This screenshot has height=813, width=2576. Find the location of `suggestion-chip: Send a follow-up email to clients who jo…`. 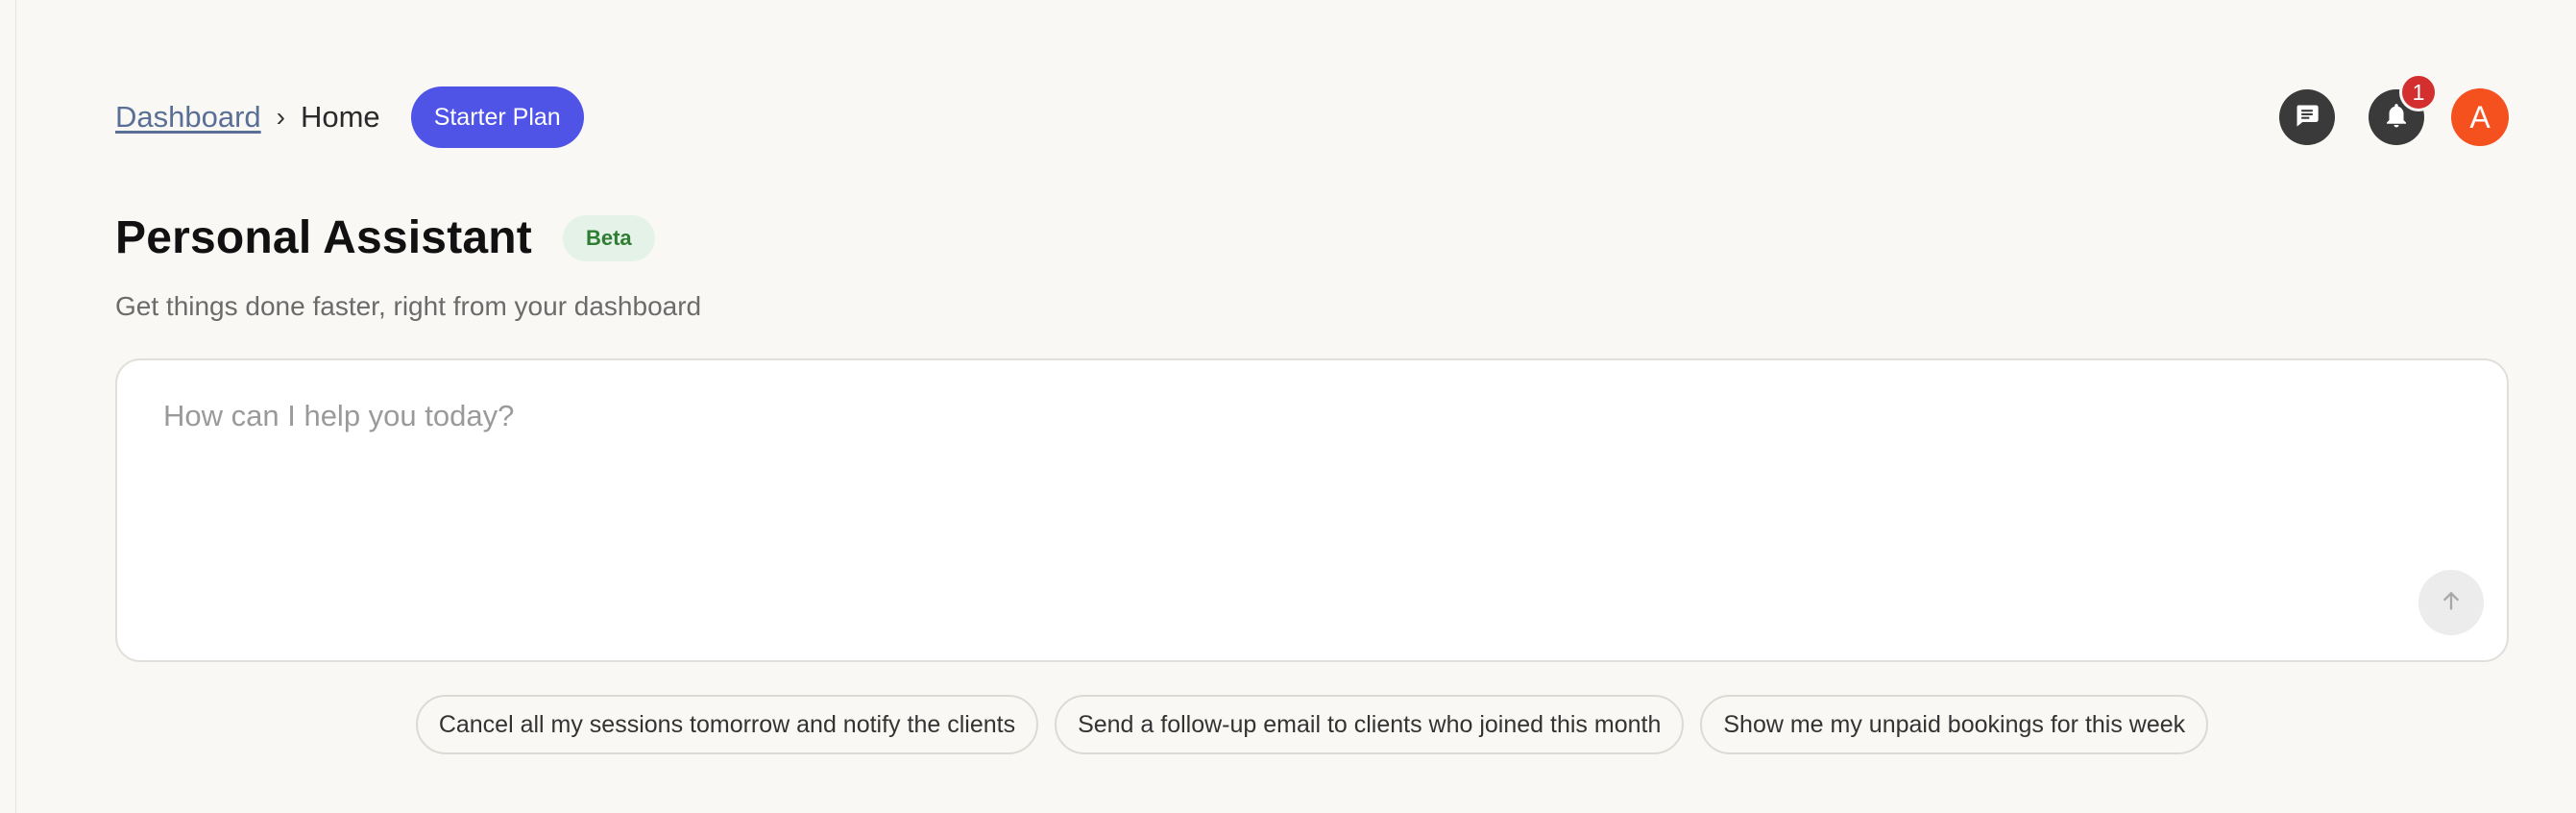

suggestion-chip: Send a follow-up email to clients who jo… is located at coordinates (1370, 724).